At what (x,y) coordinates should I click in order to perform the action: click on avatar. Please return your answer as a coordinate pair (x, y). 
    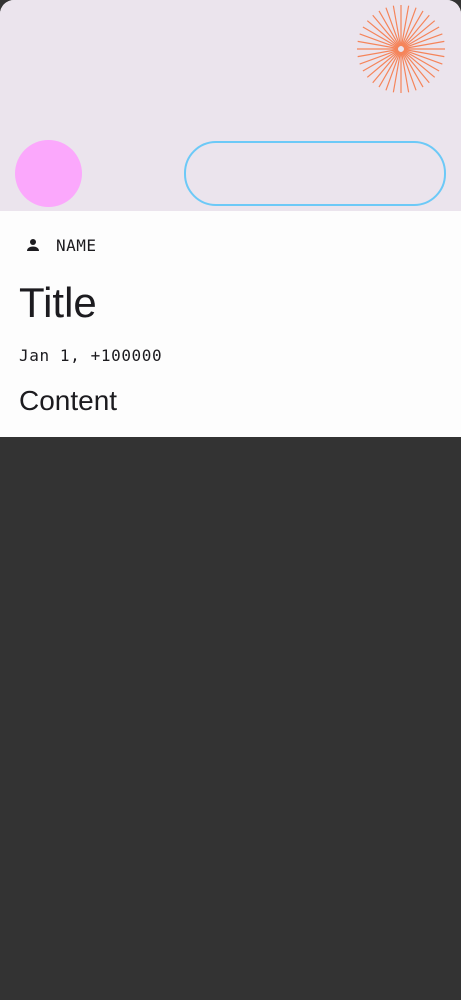
    Looking at the image, I should click on (48, 173).